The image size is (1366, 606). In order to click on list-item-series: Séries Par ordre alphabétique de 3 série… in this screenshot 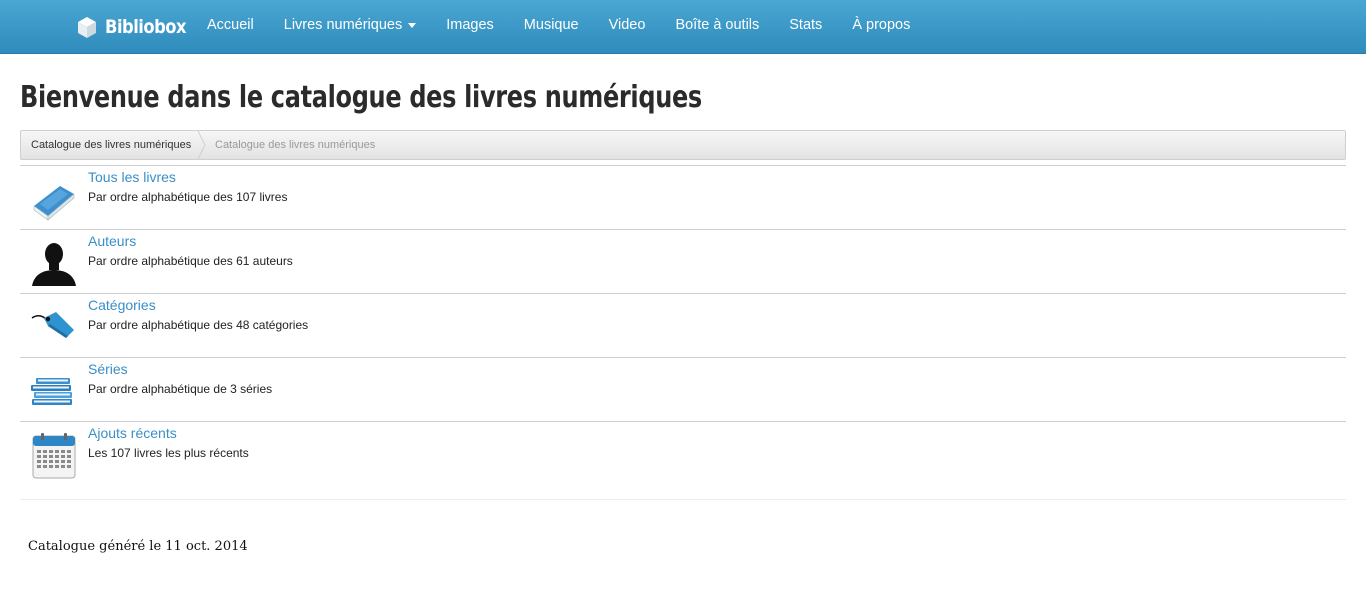, I will do `click(683, 390)`.